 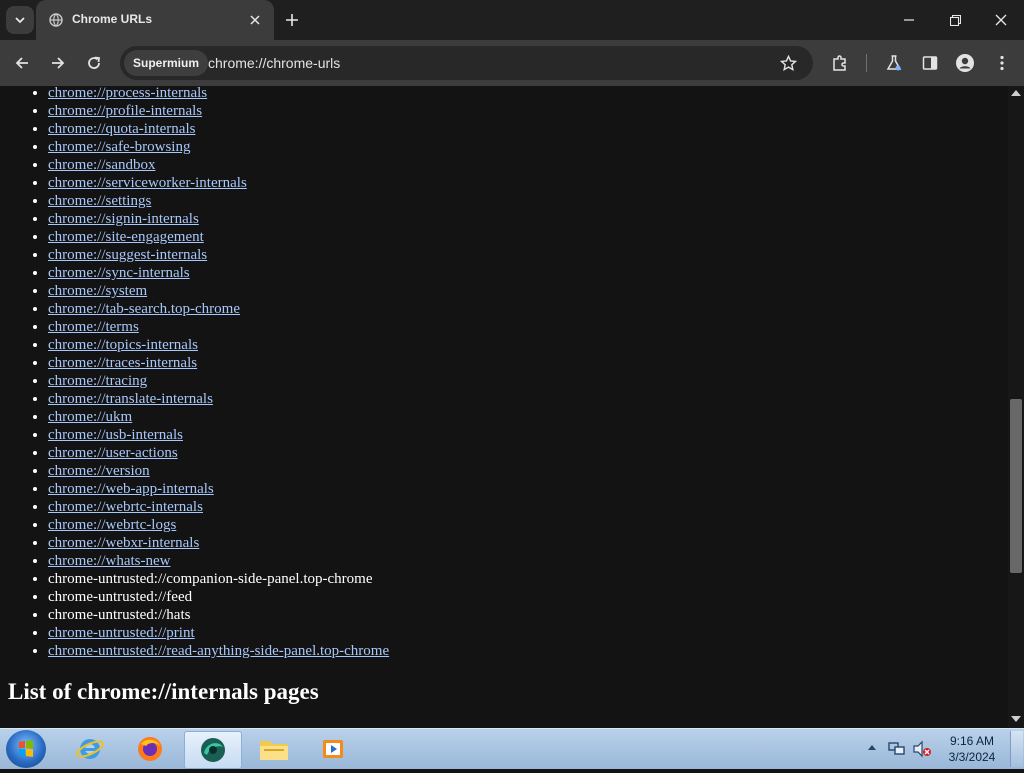 What do you see at coordinates (218, 219) in the screenshot?
I see `url-list-item: chrome://signin-internals` at bounding box center [218, 219].